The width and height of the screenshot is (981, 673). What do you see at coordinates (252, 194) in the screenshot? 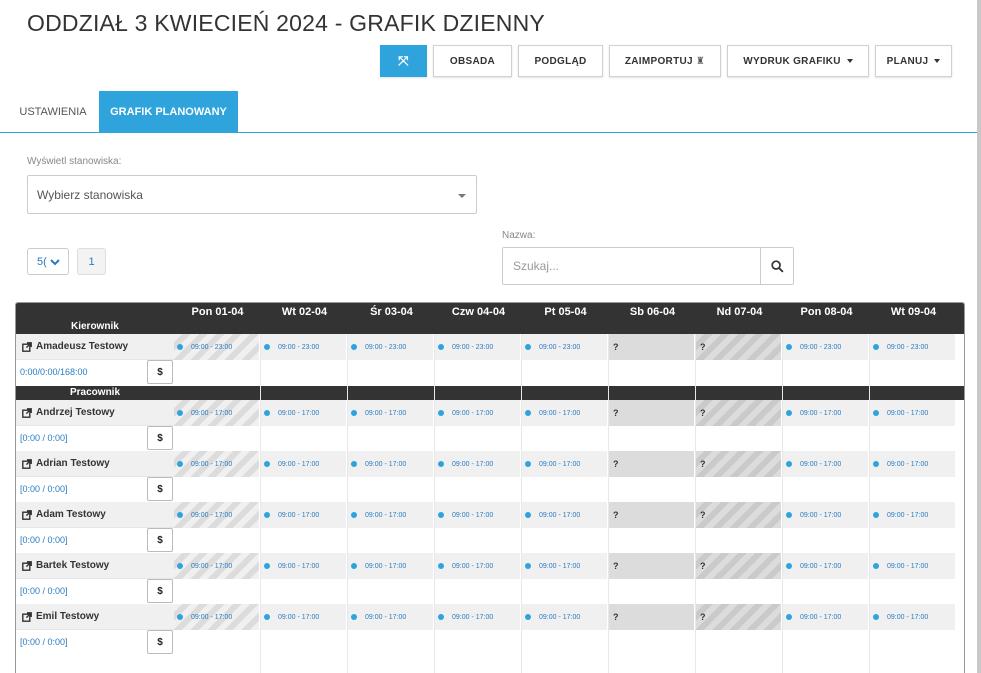
I see `stanowiska-select: Wybierz stanowiska` at bounding box center [252, 194].